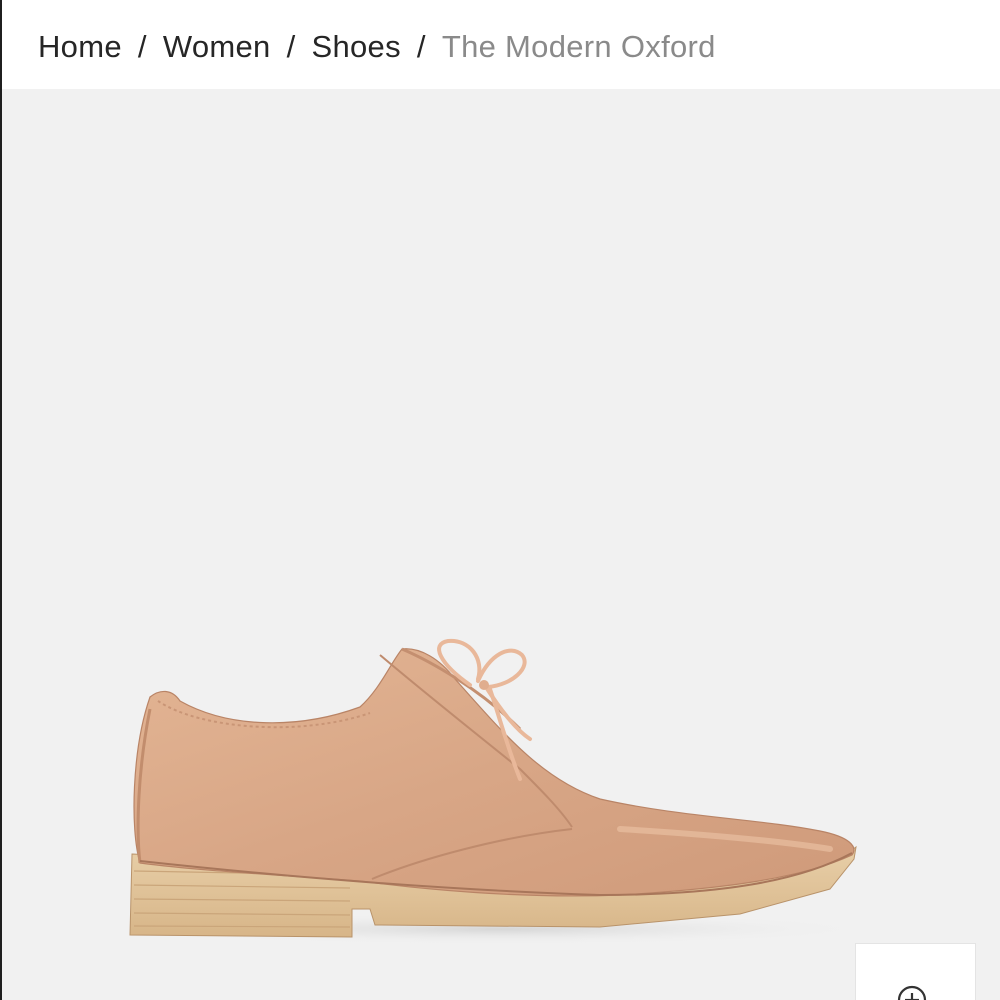 This screenshot has width=1000, height=1000. What do you see at coordinates (356, 47) in the screenshot?
I see `breadcrumb-link-shoes: Shoes` at bounding box center [356, 47].